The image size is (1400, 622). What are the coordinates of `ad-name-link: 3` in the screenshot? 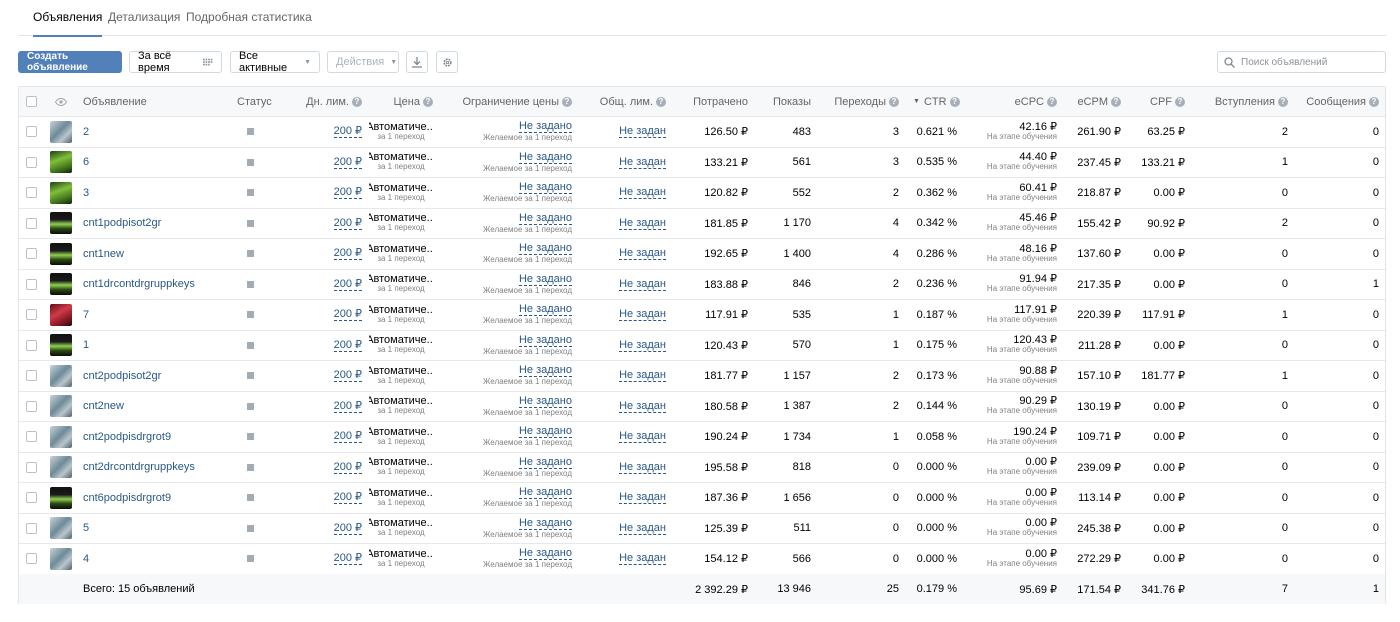 It's located at (86, 193).